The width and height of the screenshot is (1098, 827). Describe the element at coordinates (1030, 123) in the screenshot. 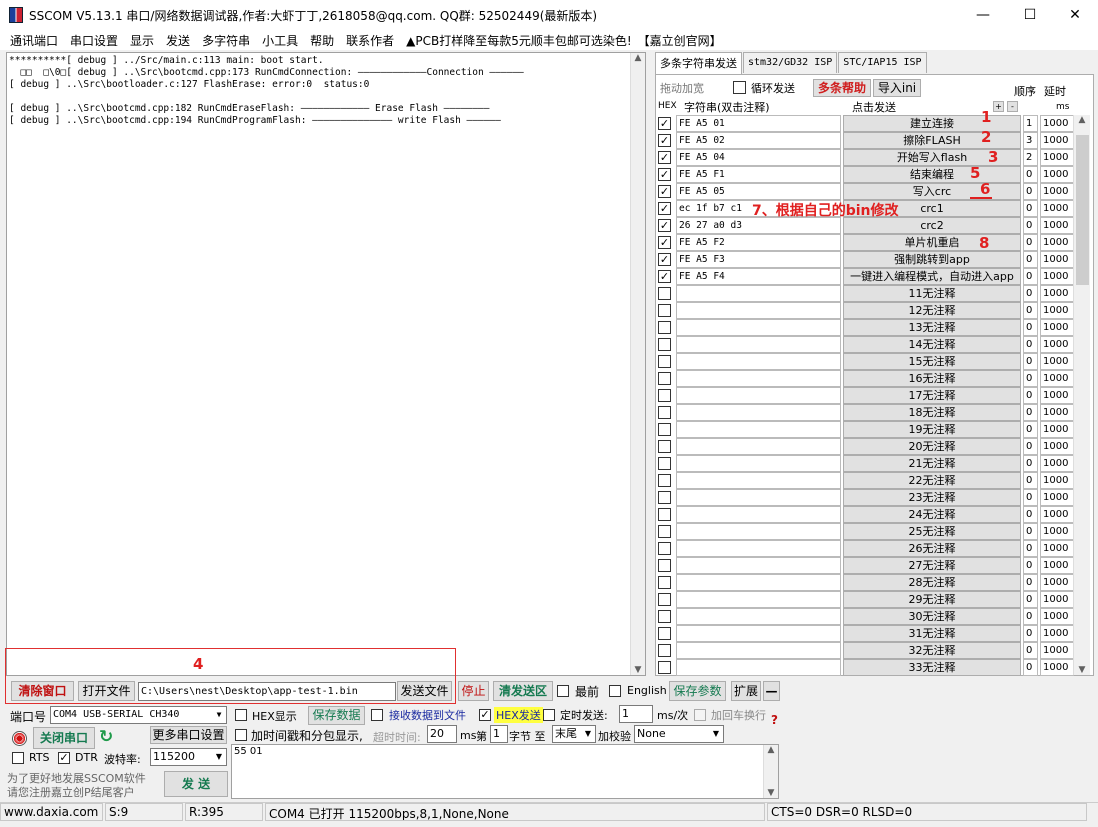

I see `row-seq-input: 1` at that location.